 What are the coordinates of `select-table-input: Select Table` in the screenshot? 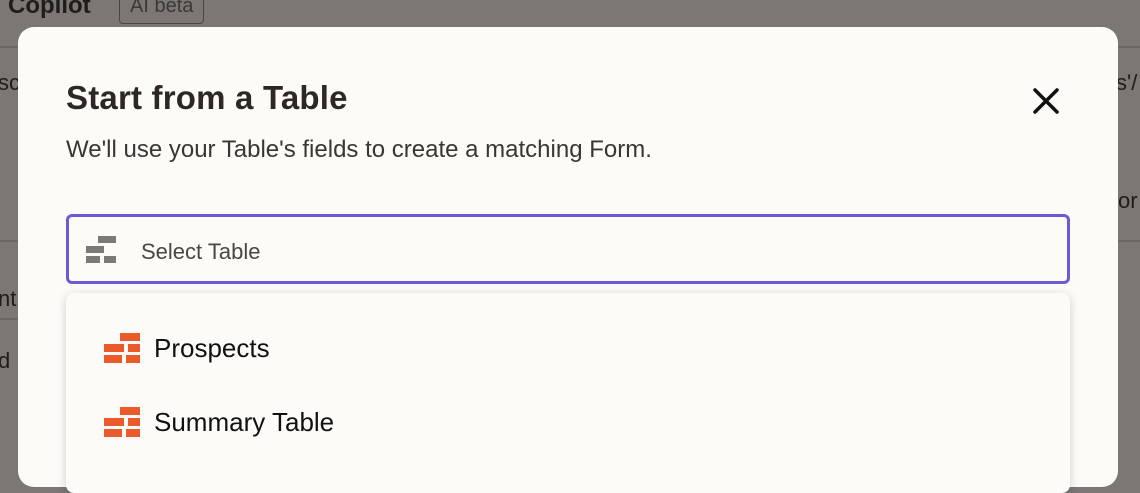 It's located at (568, 249).